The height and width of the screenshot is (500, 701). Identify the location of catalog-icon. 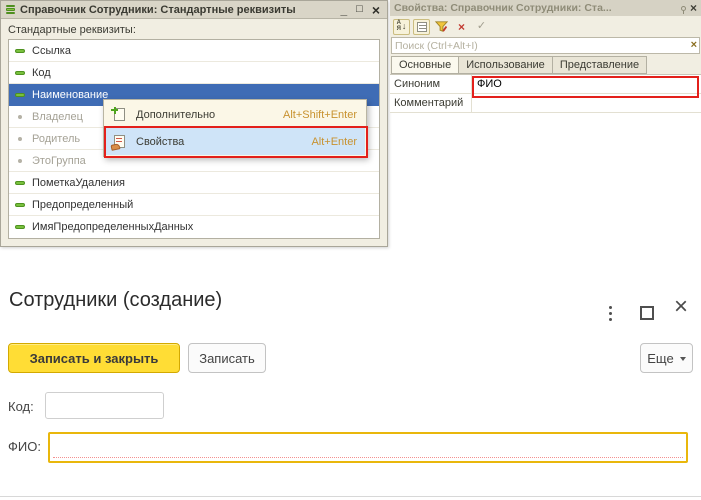
(10, 9).